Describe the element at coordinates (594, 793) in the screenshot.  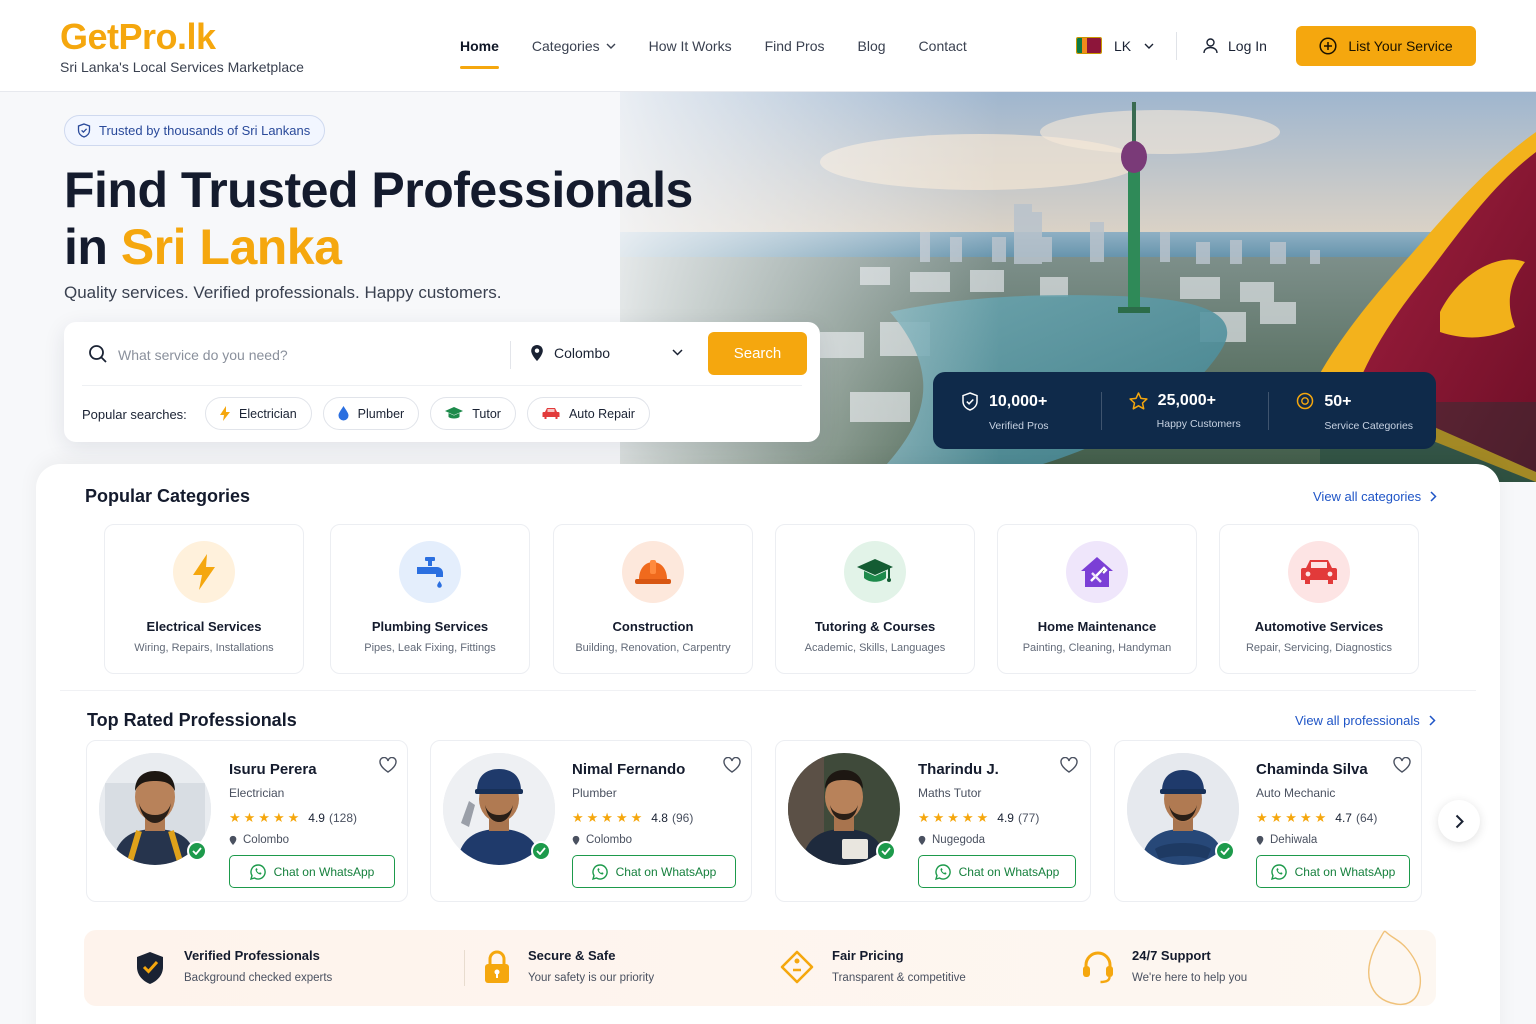
I see `professional-role: Plumber` at that location.